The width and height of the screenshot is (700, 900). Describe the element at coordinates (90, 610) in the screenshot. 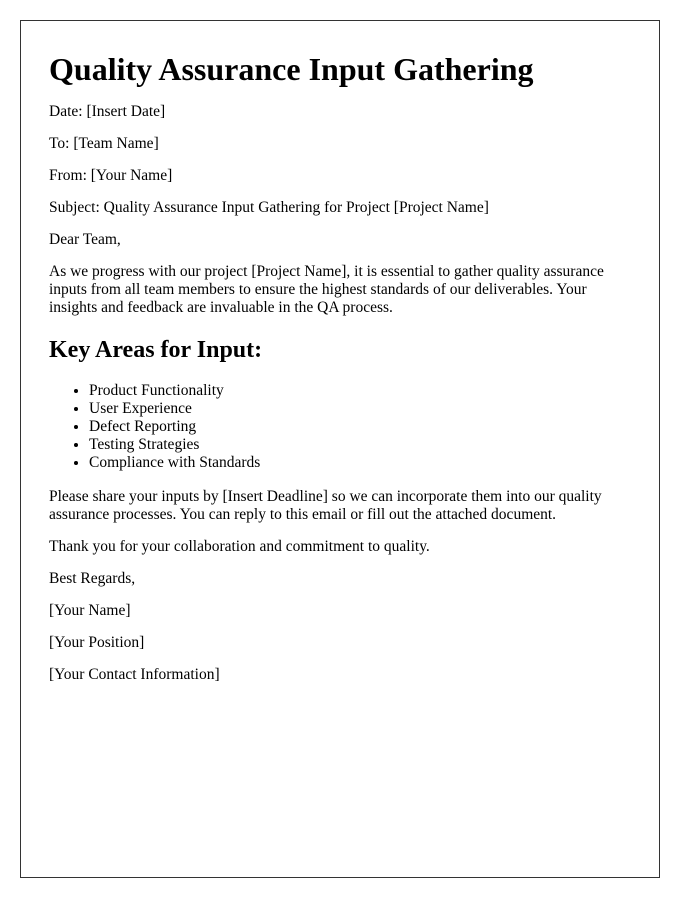

I see `signature-name: [Your Name]` at that location.